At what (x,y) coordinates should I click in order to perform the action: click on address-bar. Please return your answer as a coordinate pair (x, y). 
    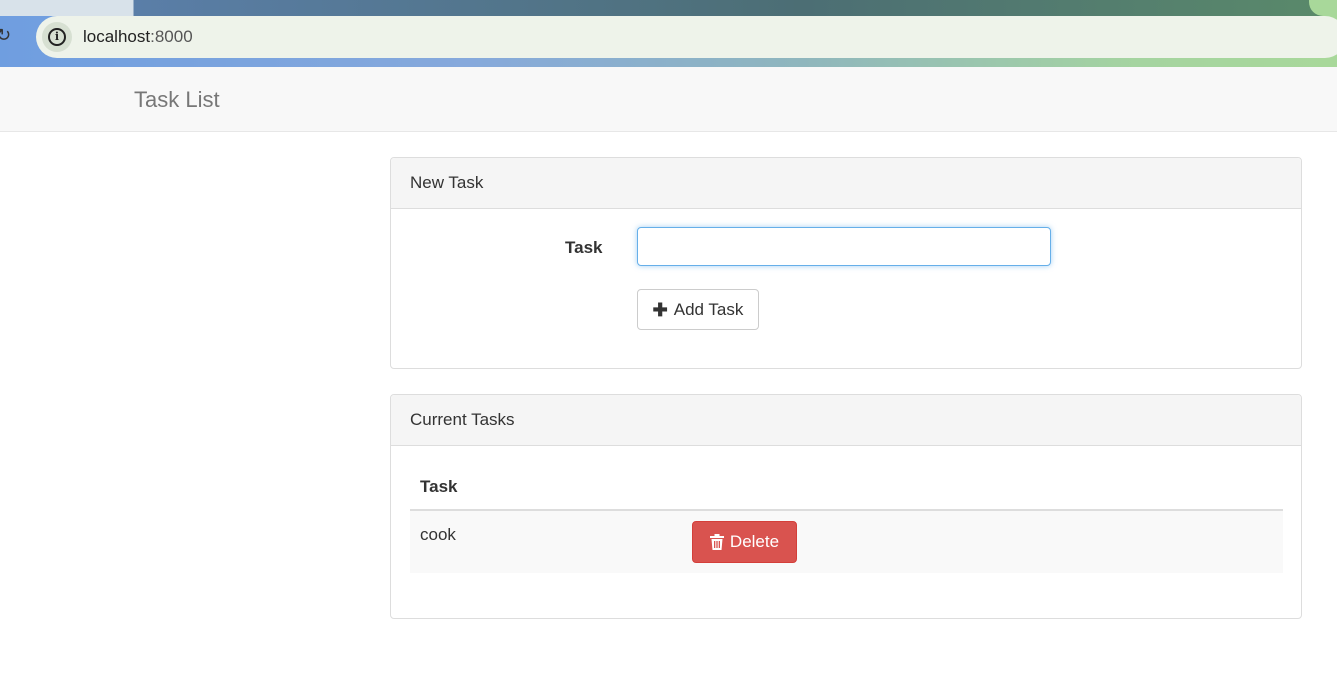
    Looking at the image, I should click on (686, 37).